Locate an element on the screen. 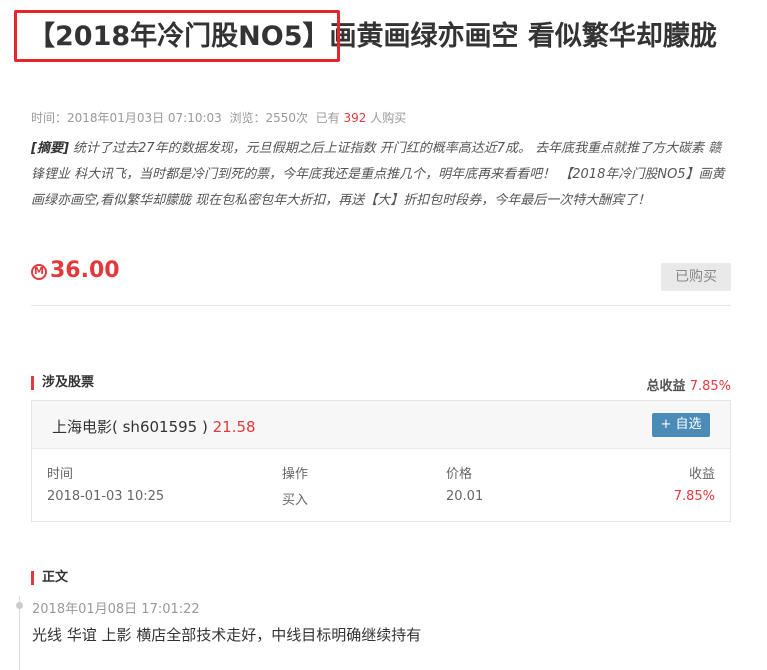 Image resolution: width=767 pixels, height=670 pixels. meta-bought-suffix: 人购买 is located at coordinates (388, 118).